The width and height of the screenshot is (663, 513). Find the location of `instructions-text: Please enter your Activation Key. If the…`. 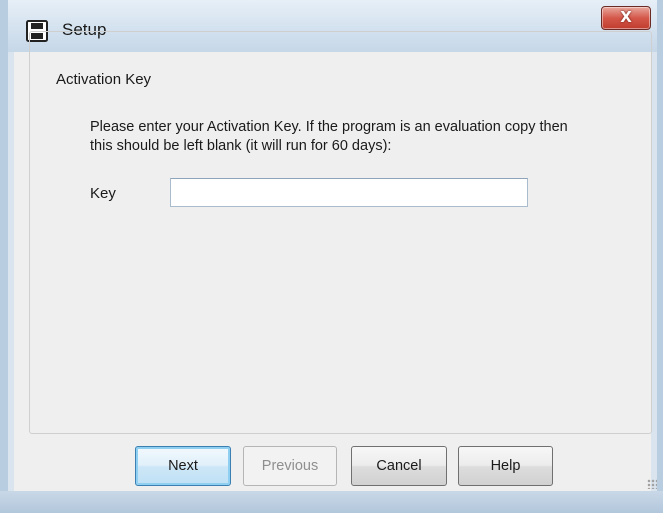

instructions-text: Please enter your Activation Key. If the… is located at coordinates (329, 136).